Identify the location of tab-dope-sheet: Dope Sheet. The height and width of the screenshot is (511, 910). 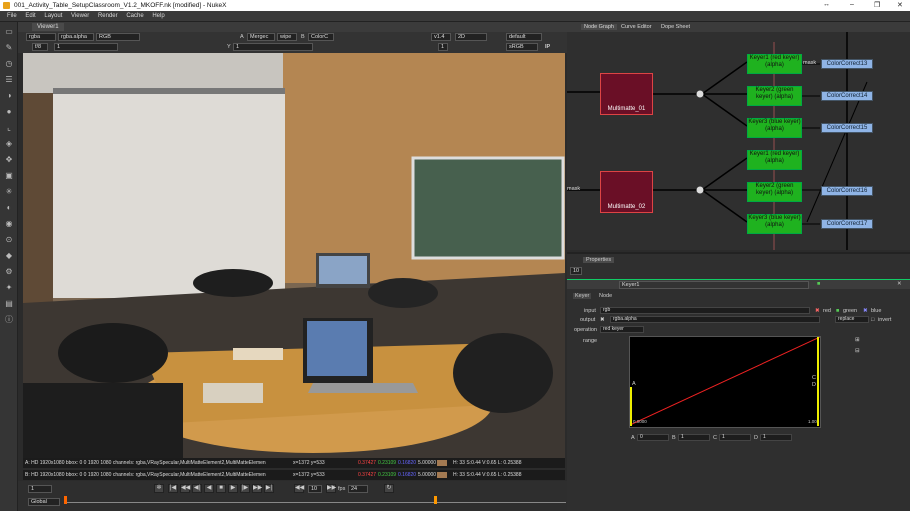
(675, 27).